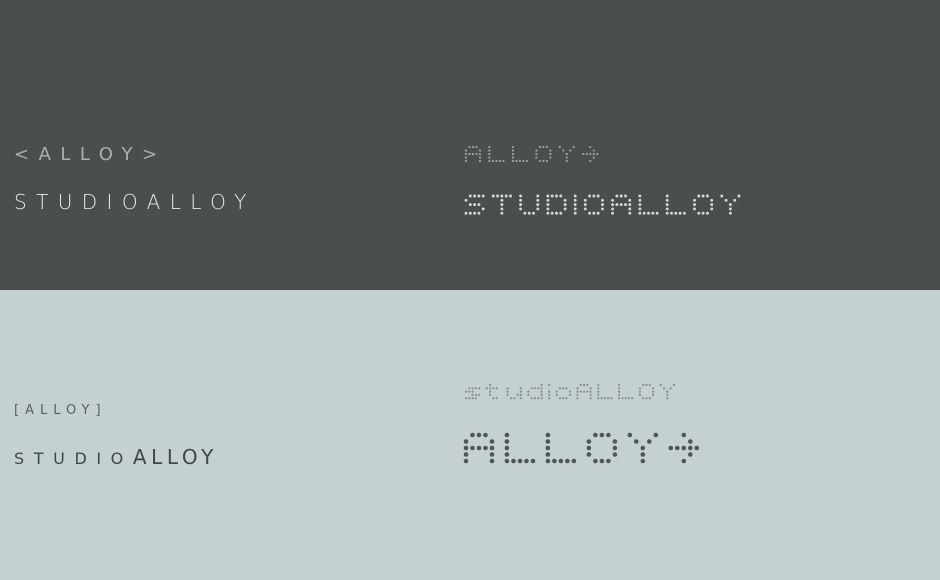  I want to click on dot-wordmark-alloy-light, so click(581, 448).